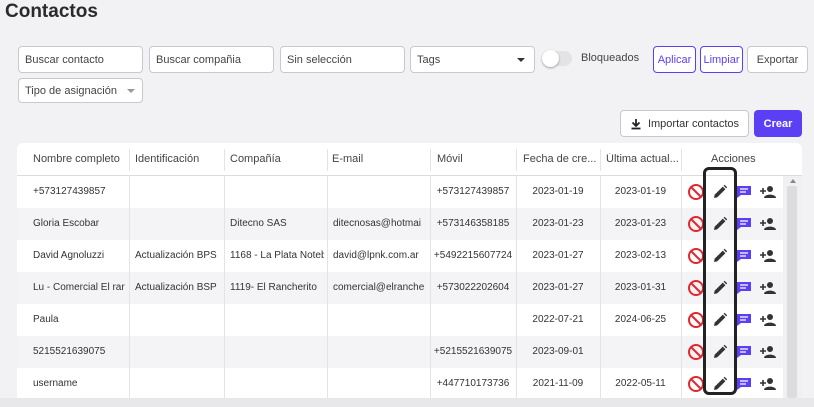  I want to click on export-button: Exportar, so click(777, 59).